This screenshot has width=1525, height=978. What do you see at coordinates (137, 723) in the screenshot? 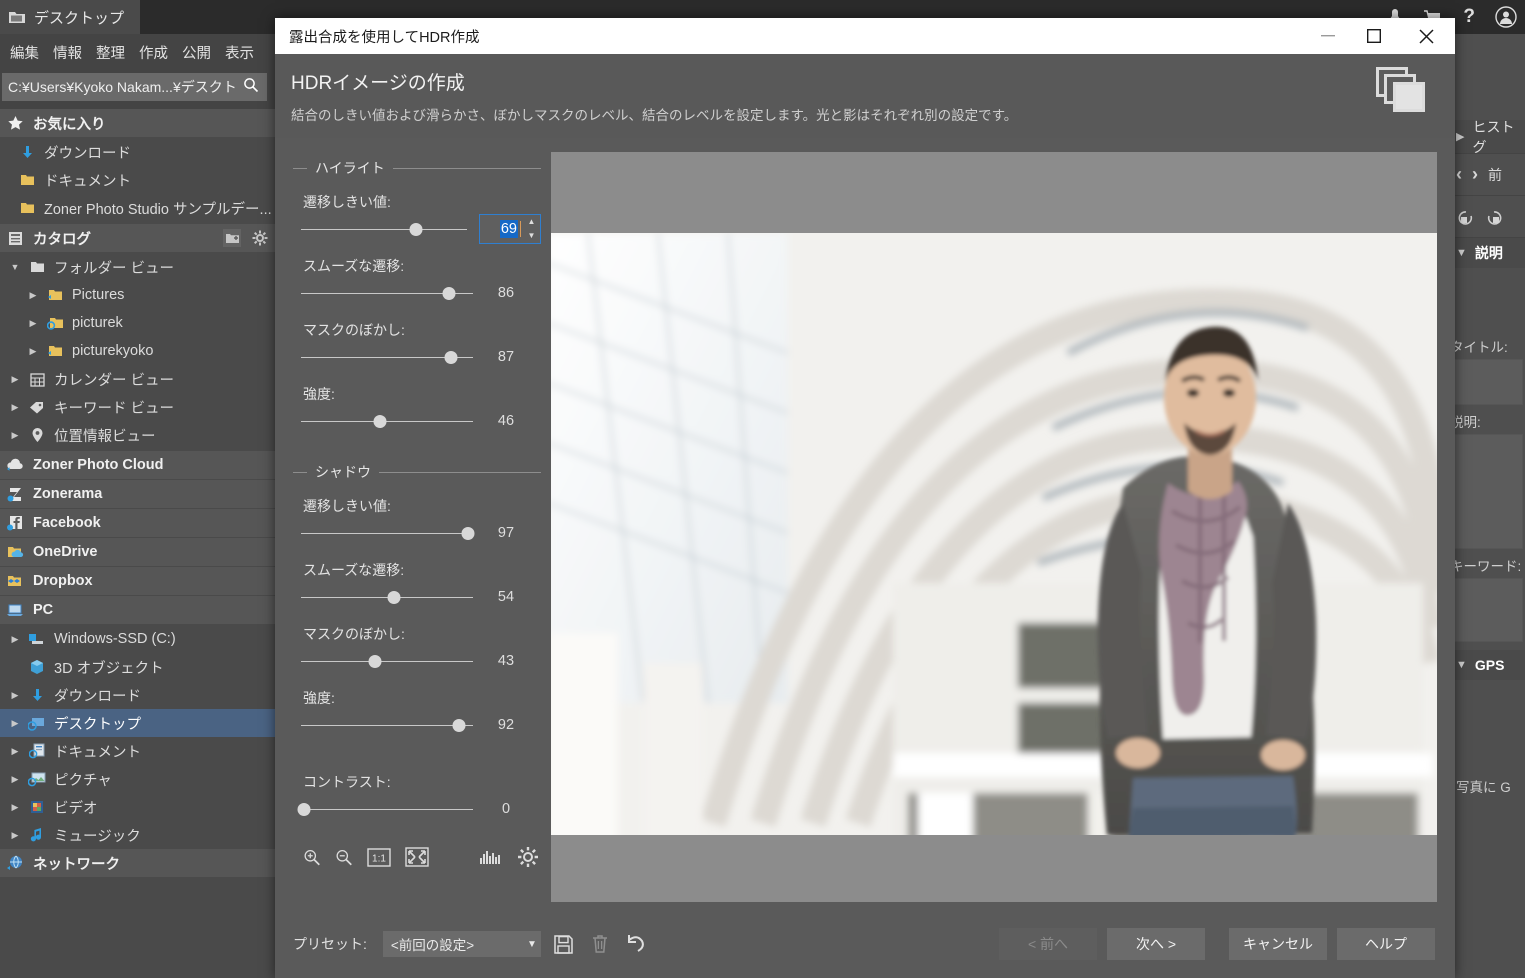
I see `sidebar-item-desktop: ▶ デスクトップ` at bounding box center [137, 723].